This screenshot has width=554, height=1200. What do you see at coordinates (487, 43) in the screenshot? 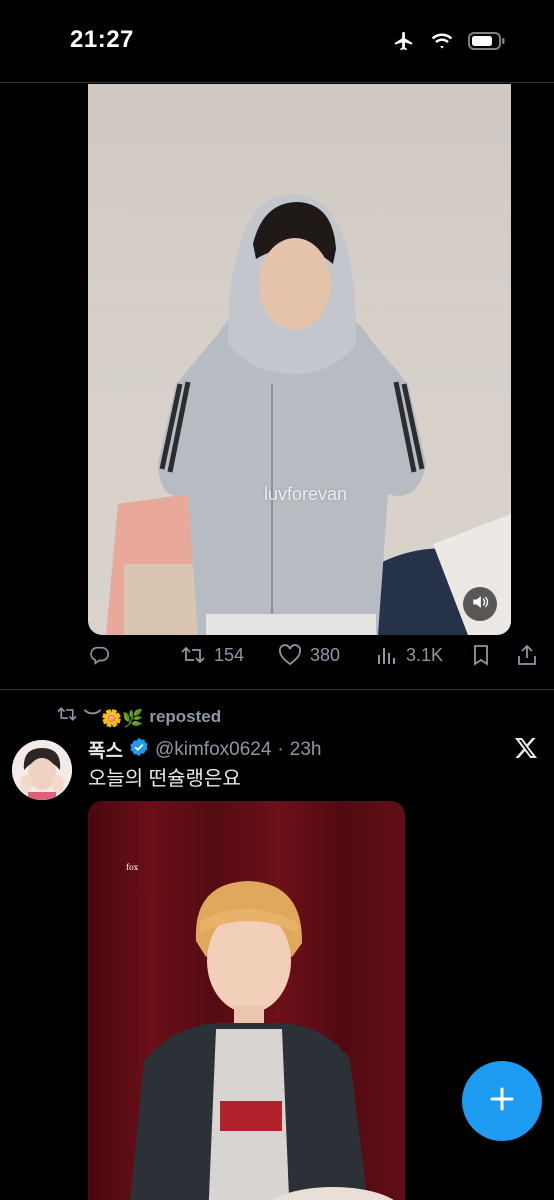
I see `battery-icon` at bounding box center [487, 43].